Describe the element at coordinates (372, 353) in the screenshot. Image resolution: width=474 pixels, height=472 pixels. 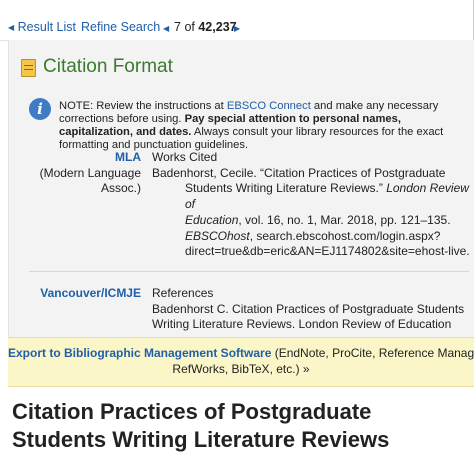
I see `export-line-1-rest: (EndNote, ProCite, Reference Manager,` at that location.